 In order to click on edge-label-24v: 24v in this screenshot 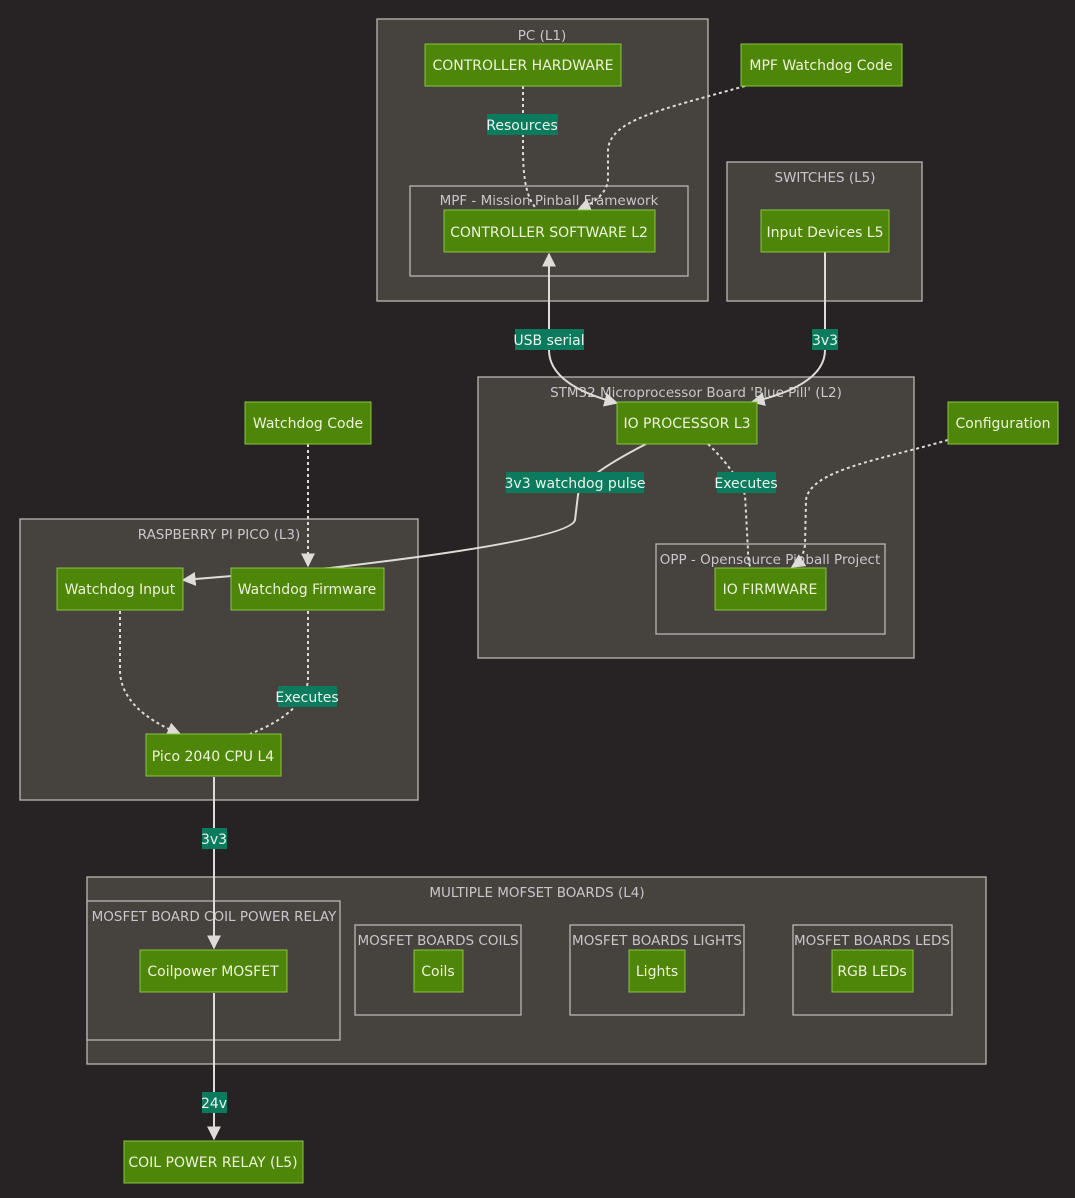, I will do `click(214, 1102)`.